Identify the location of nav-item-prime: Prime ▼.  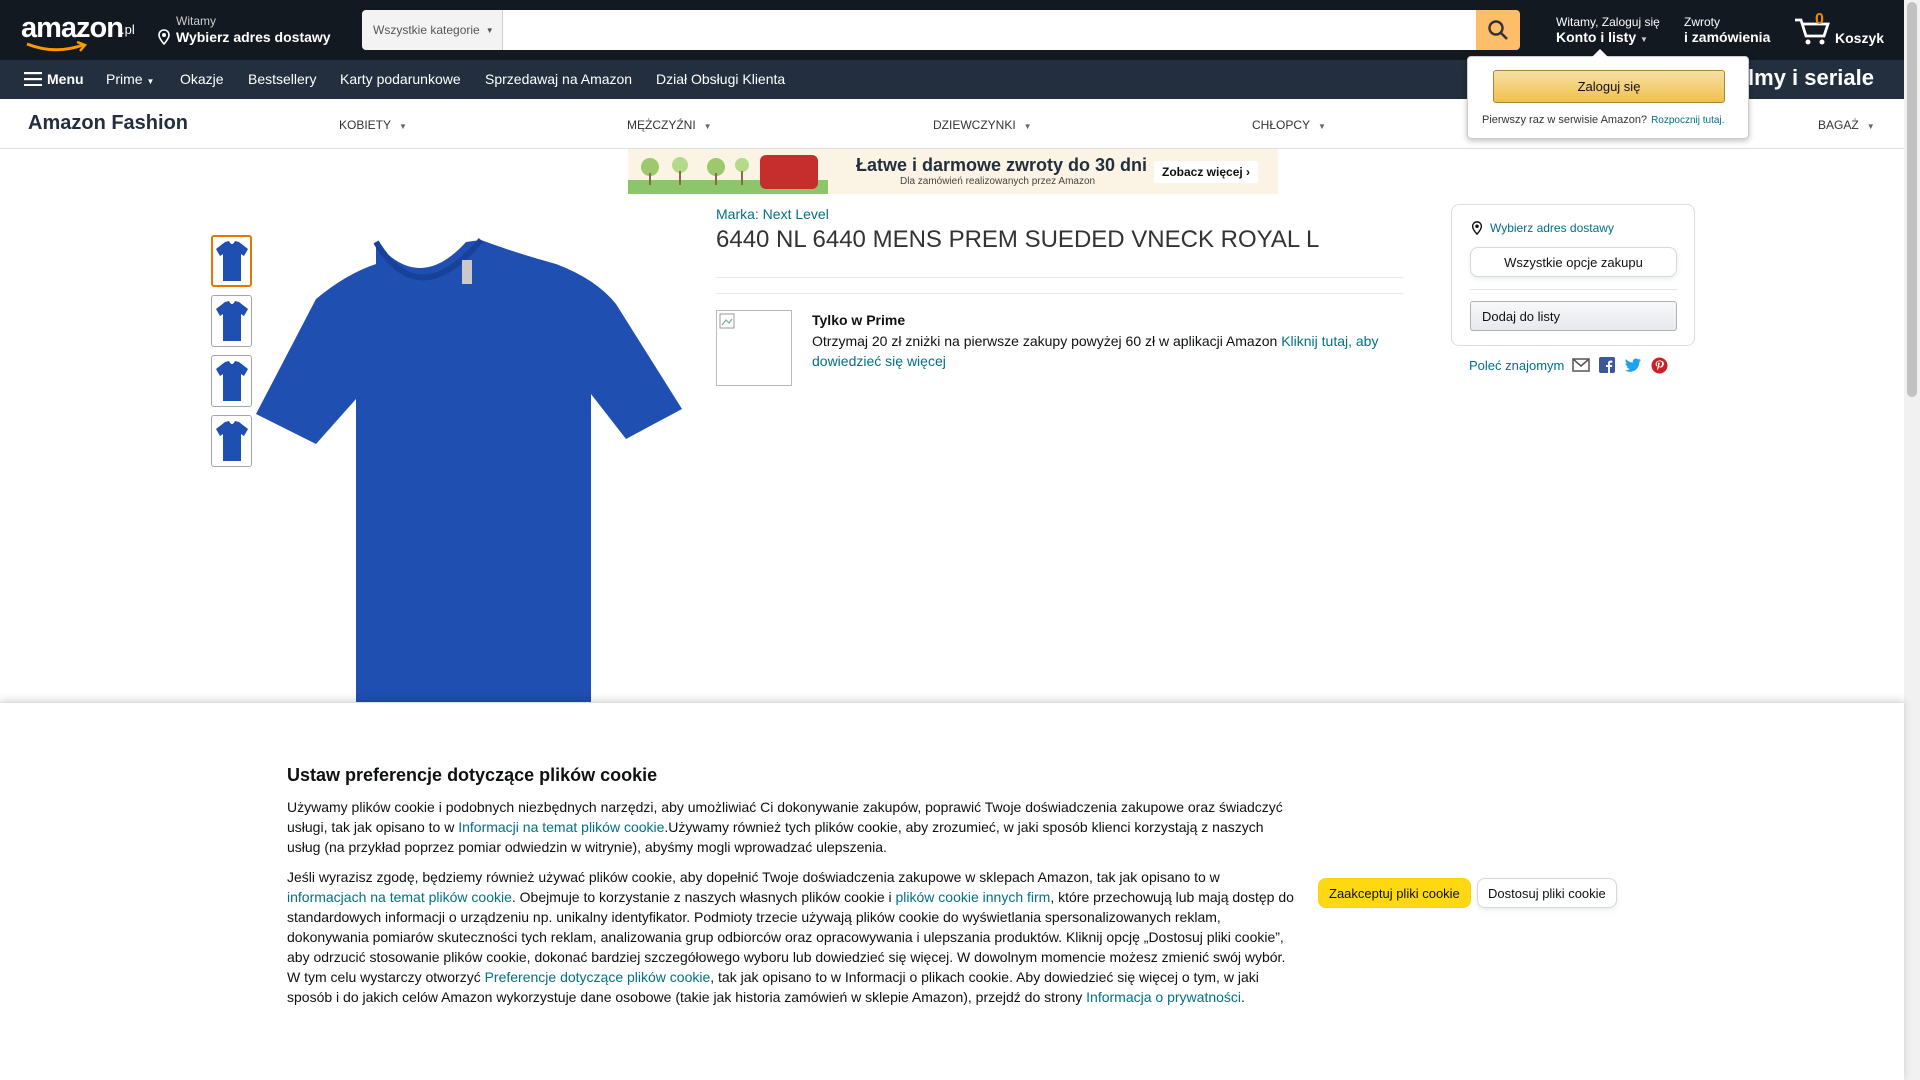
(130, 79).